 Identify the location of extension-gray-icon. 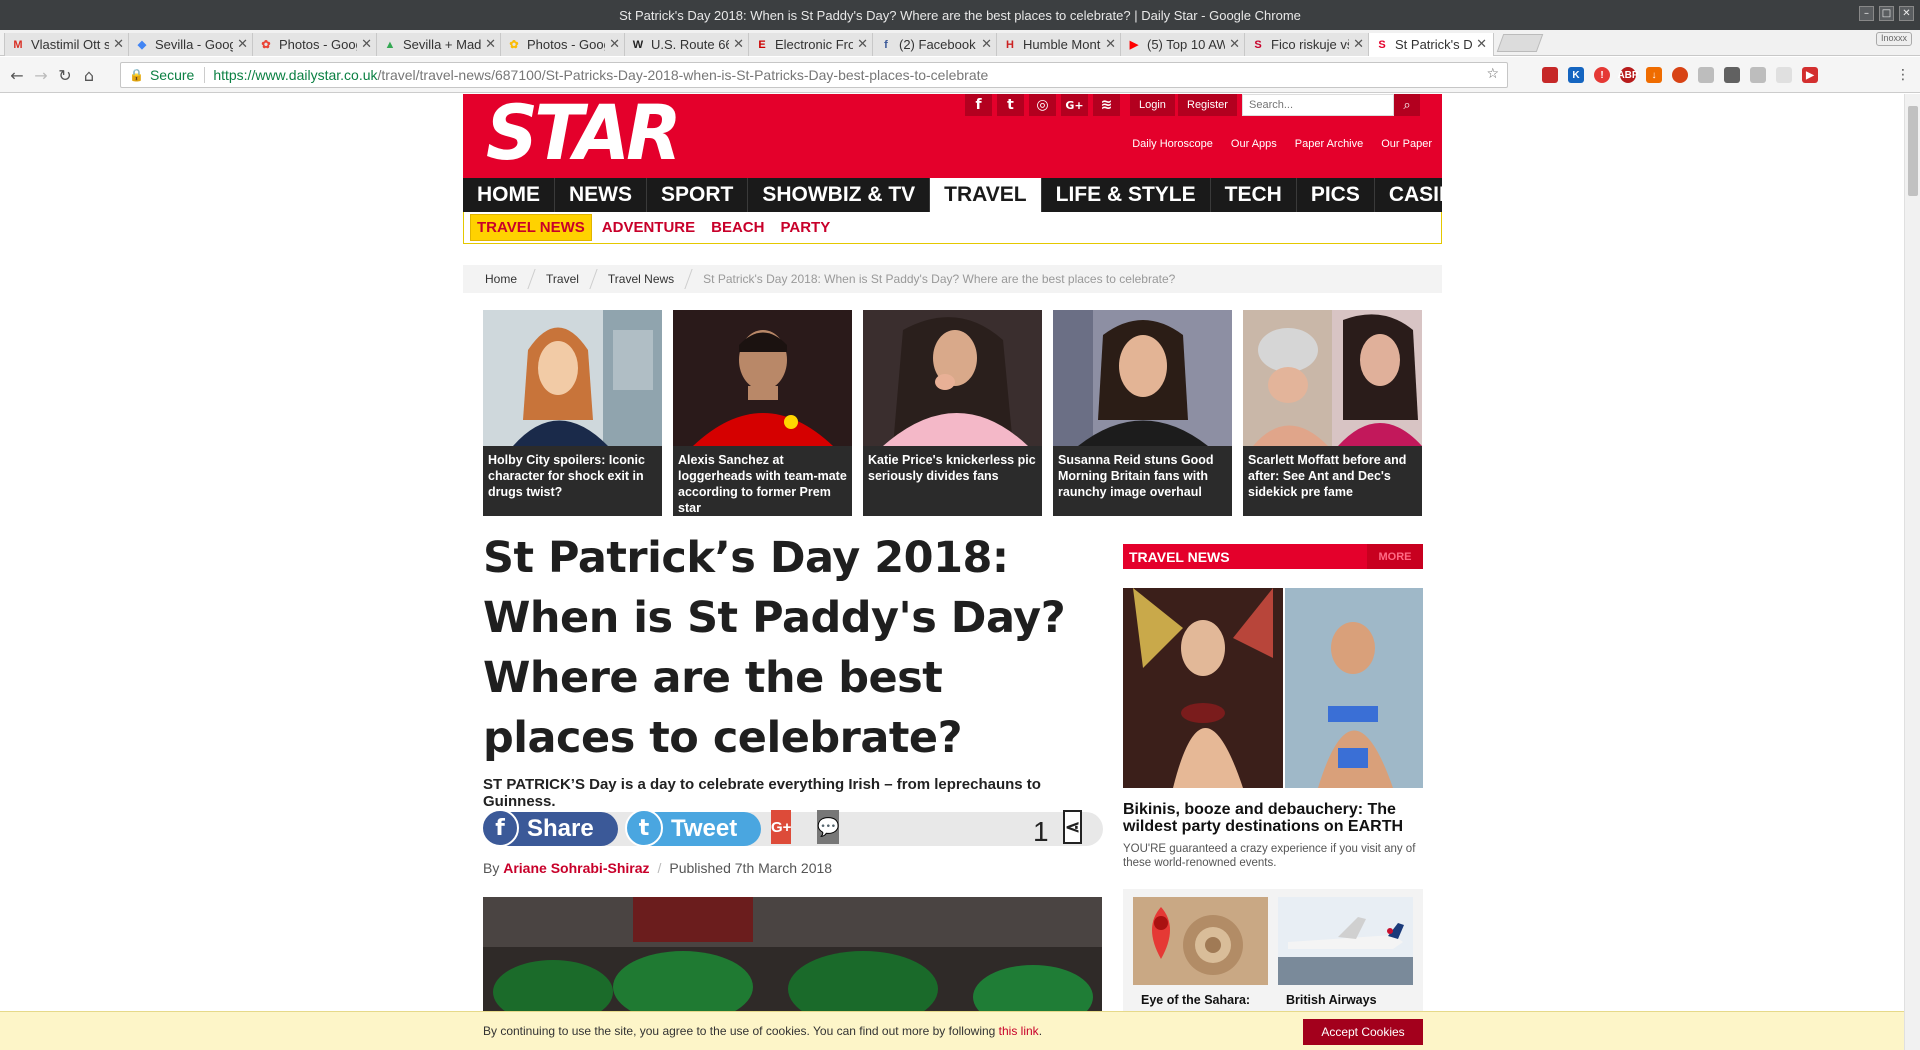
(1706, 75).